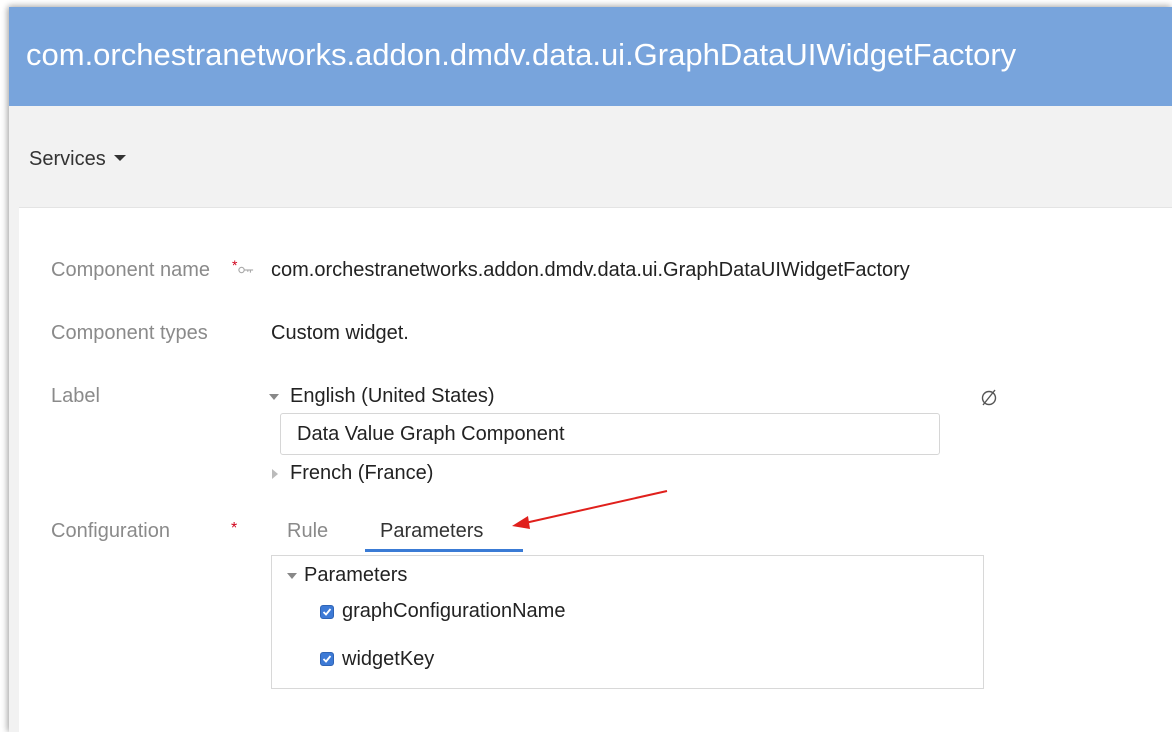 The height and width of the screenshot is (732, 1172). What do you see at coordinates (129, 333) in the screenshot?
I see `component-types-label: Component types` at bounding box center [129, 333].